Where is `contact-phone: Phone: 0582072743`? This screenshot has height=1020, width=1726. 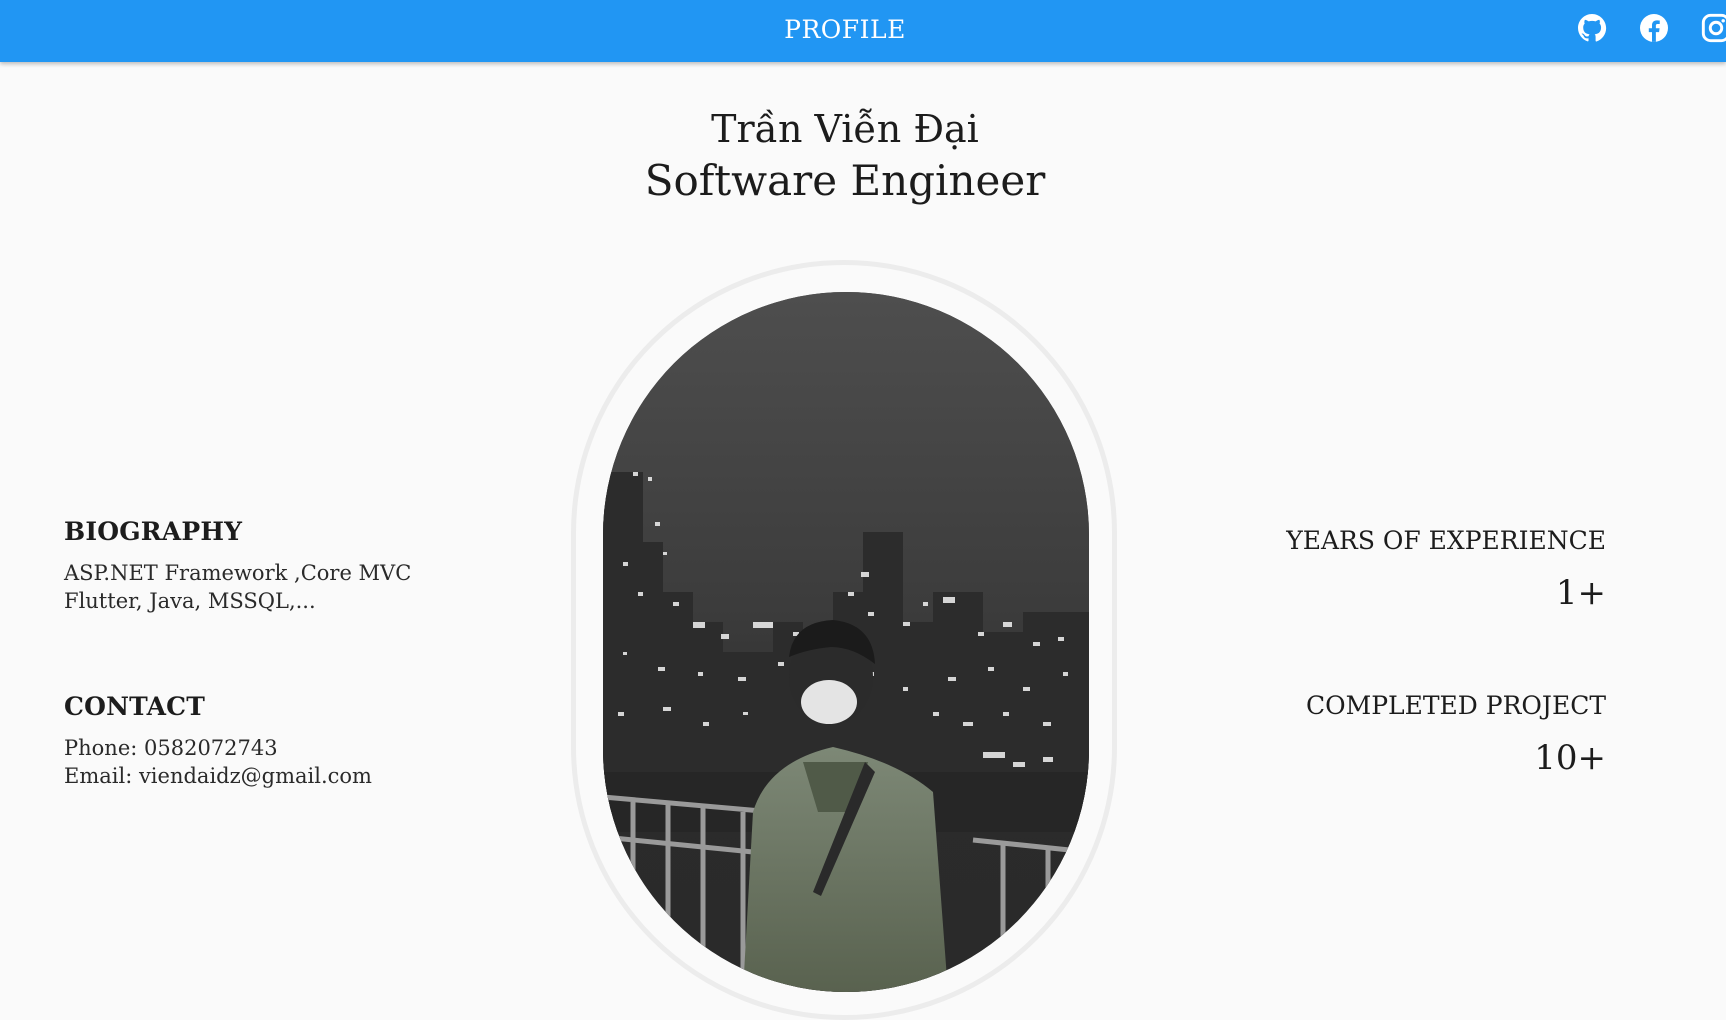 contact-phone: Phone: 0582072743 is located at coordinates (171, 748).